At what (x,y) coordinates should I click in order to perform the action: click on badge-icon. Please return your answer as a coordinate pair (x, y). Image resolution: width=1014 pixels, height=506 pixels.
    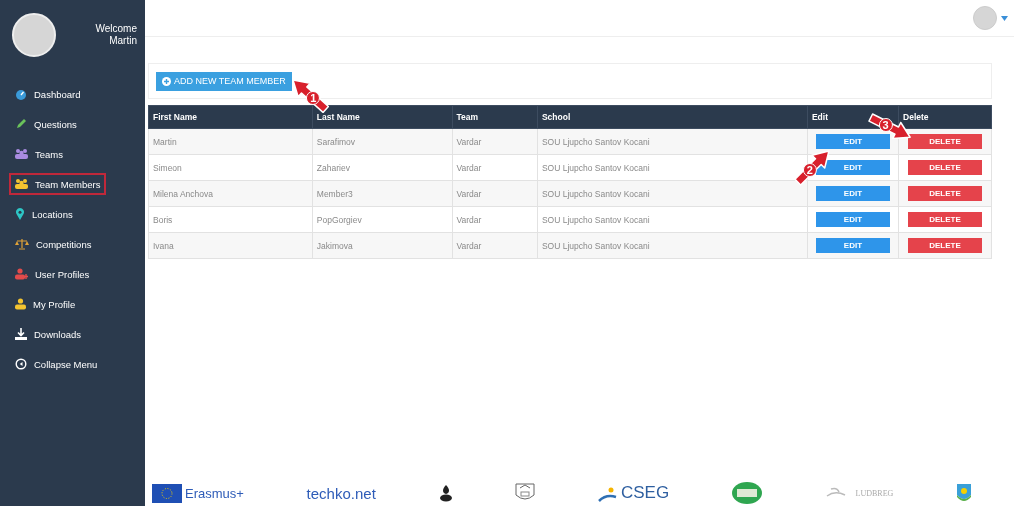
    Looking at the image, I should click on (746, 493).